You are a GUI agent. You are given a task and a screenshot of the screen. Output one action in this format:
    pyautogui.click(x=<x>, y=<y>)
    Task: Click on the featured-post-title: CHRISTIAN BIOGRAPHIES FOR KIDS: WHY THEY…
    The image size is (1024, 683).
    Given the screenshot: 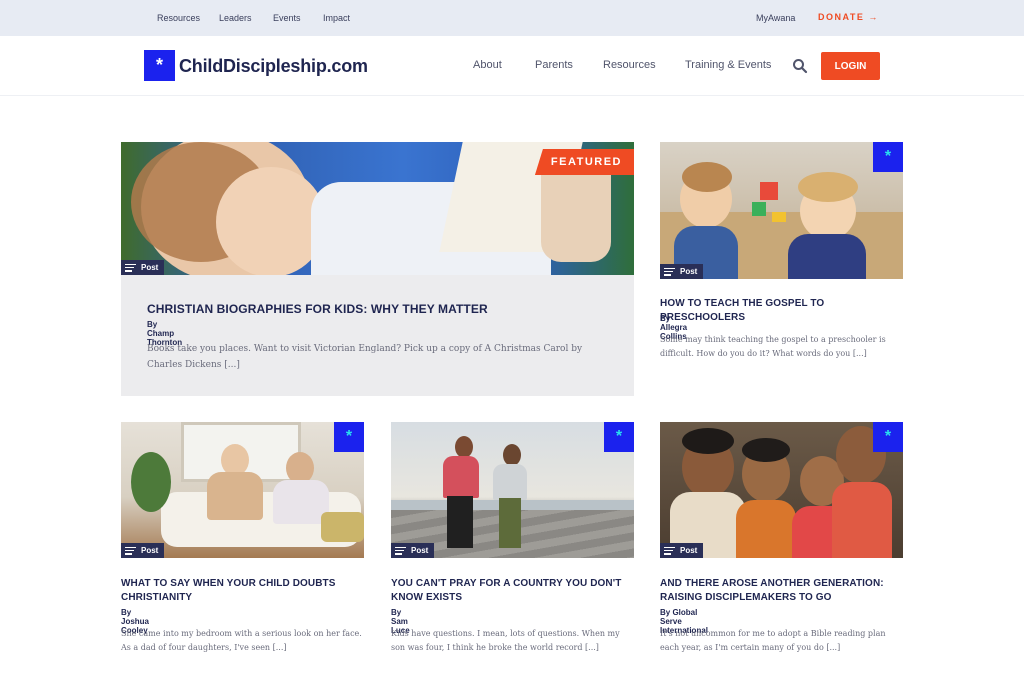 What is the action you would take?
    pyautogui.click(x=382, y=309)
    